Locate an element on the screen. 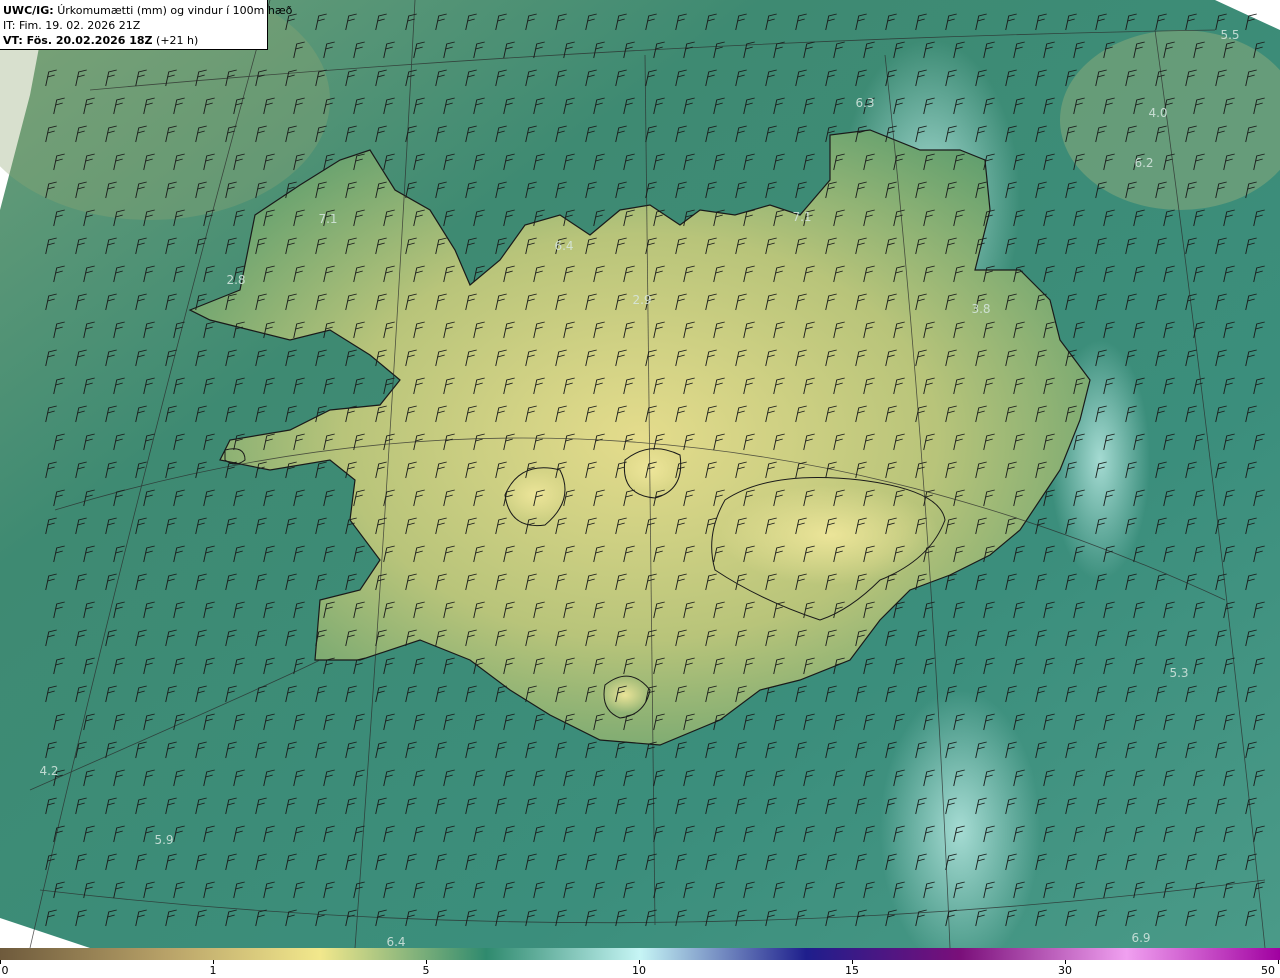 This screenshot has height=978, width=1280. colorbar-label: 0 is located at coordinates (5, 970).